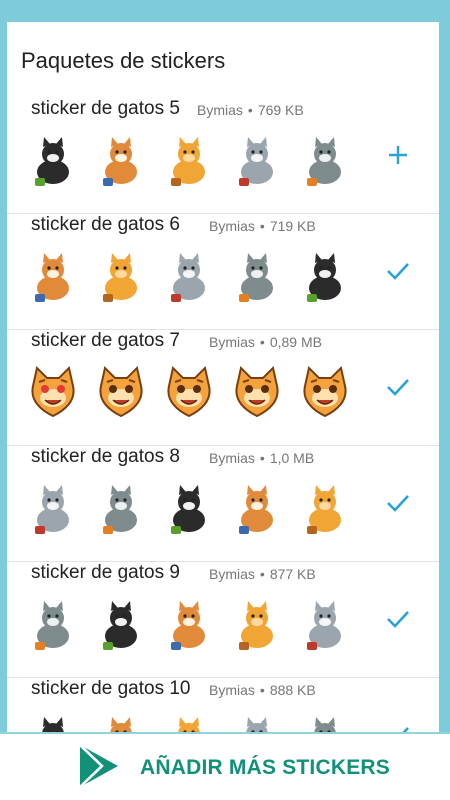  I want to click on pack-name: sticker de gatos 6, so click(105, 224).